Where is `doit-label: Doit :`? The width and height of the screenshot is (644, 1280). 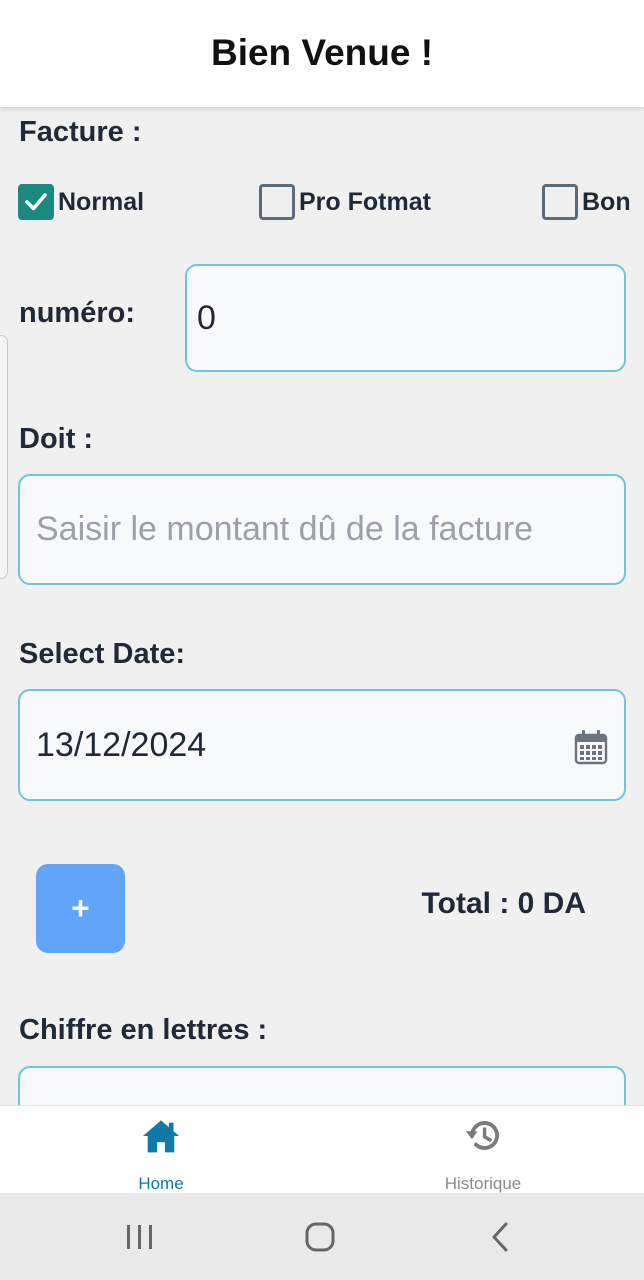 doit-label: Doit : is located at coordinates (56, 439).